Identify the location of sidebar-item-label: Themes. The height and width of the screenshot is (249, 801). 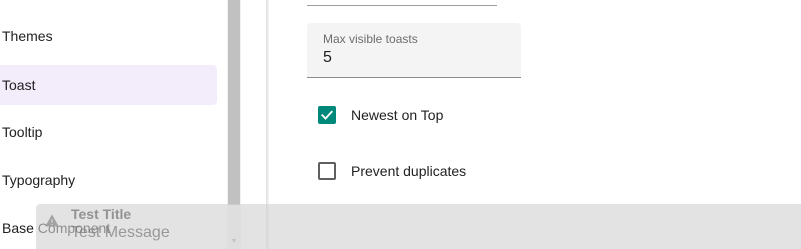
(27, 36).